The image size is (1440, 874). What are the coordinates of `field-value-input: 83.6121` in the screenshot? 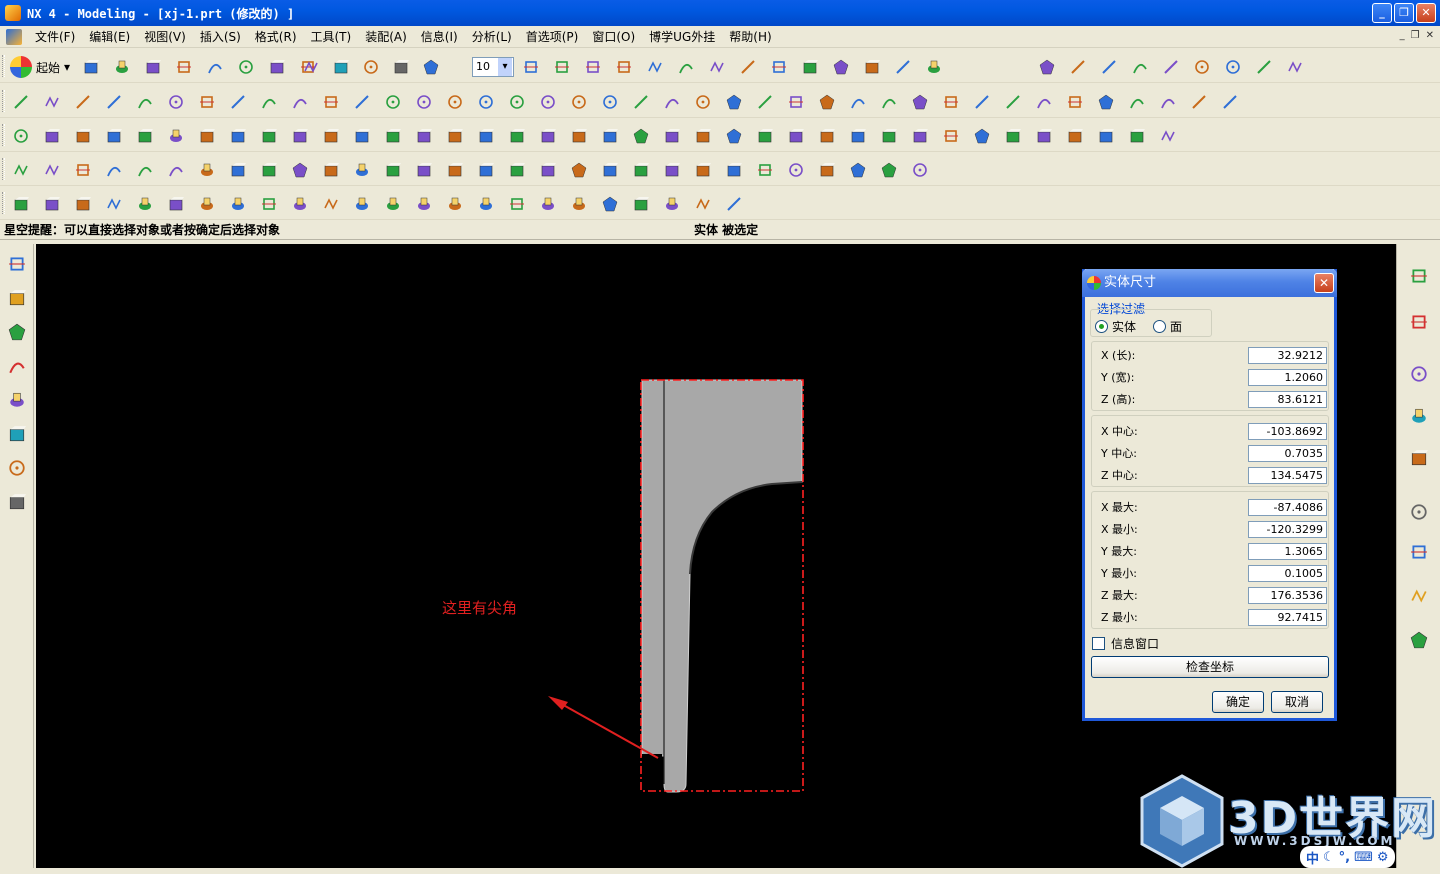 It's located at (1287, 399).